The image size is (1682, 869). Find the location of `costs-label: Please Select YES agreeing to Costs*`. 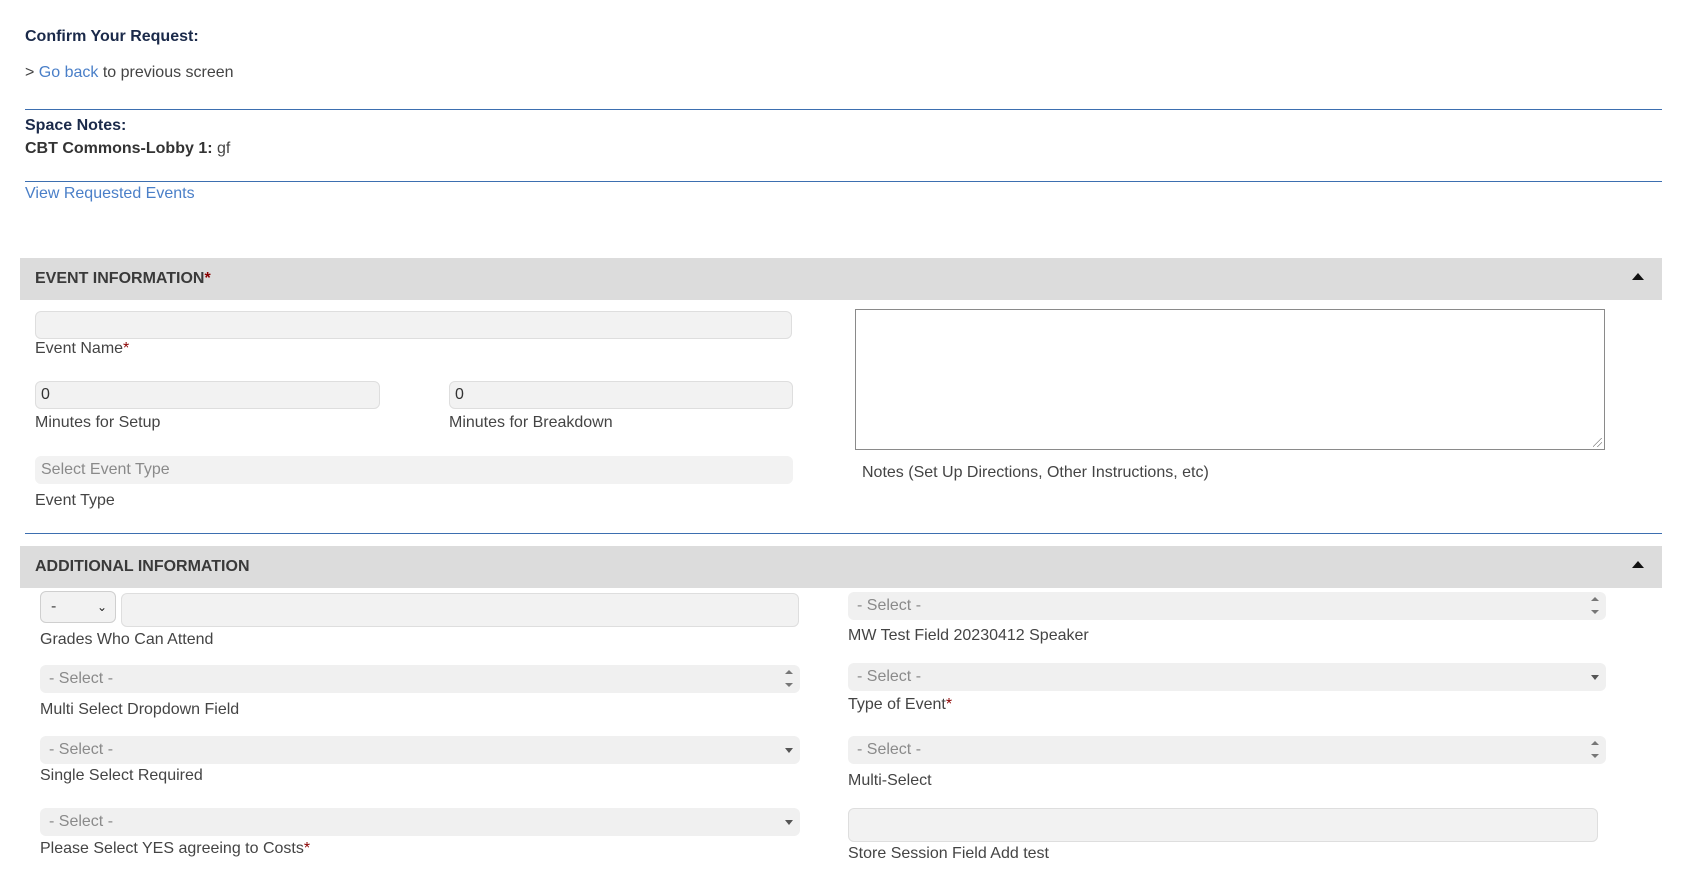

costs-label: Please Select YES agreeing to Costs* is located at coordinates (175, 848).